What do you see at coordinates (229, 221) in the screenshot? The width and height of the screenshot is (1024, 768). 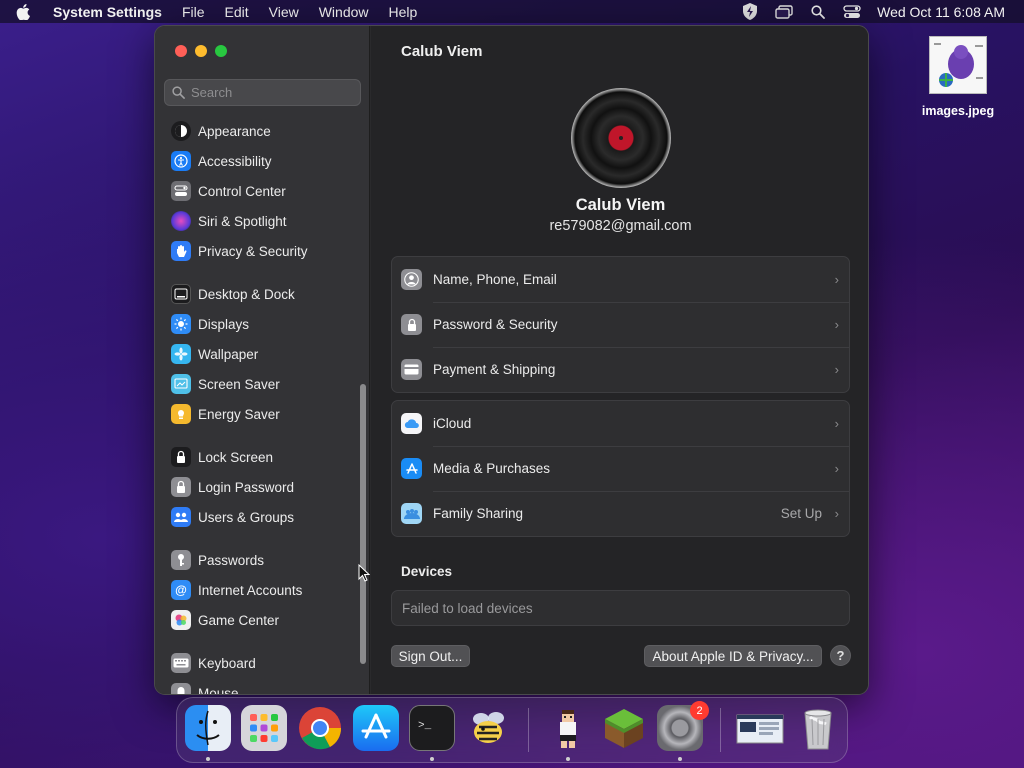 I see `sidebar-item-siri-spotlight: Siri & Spotlight` at bounding box center [229, 221].